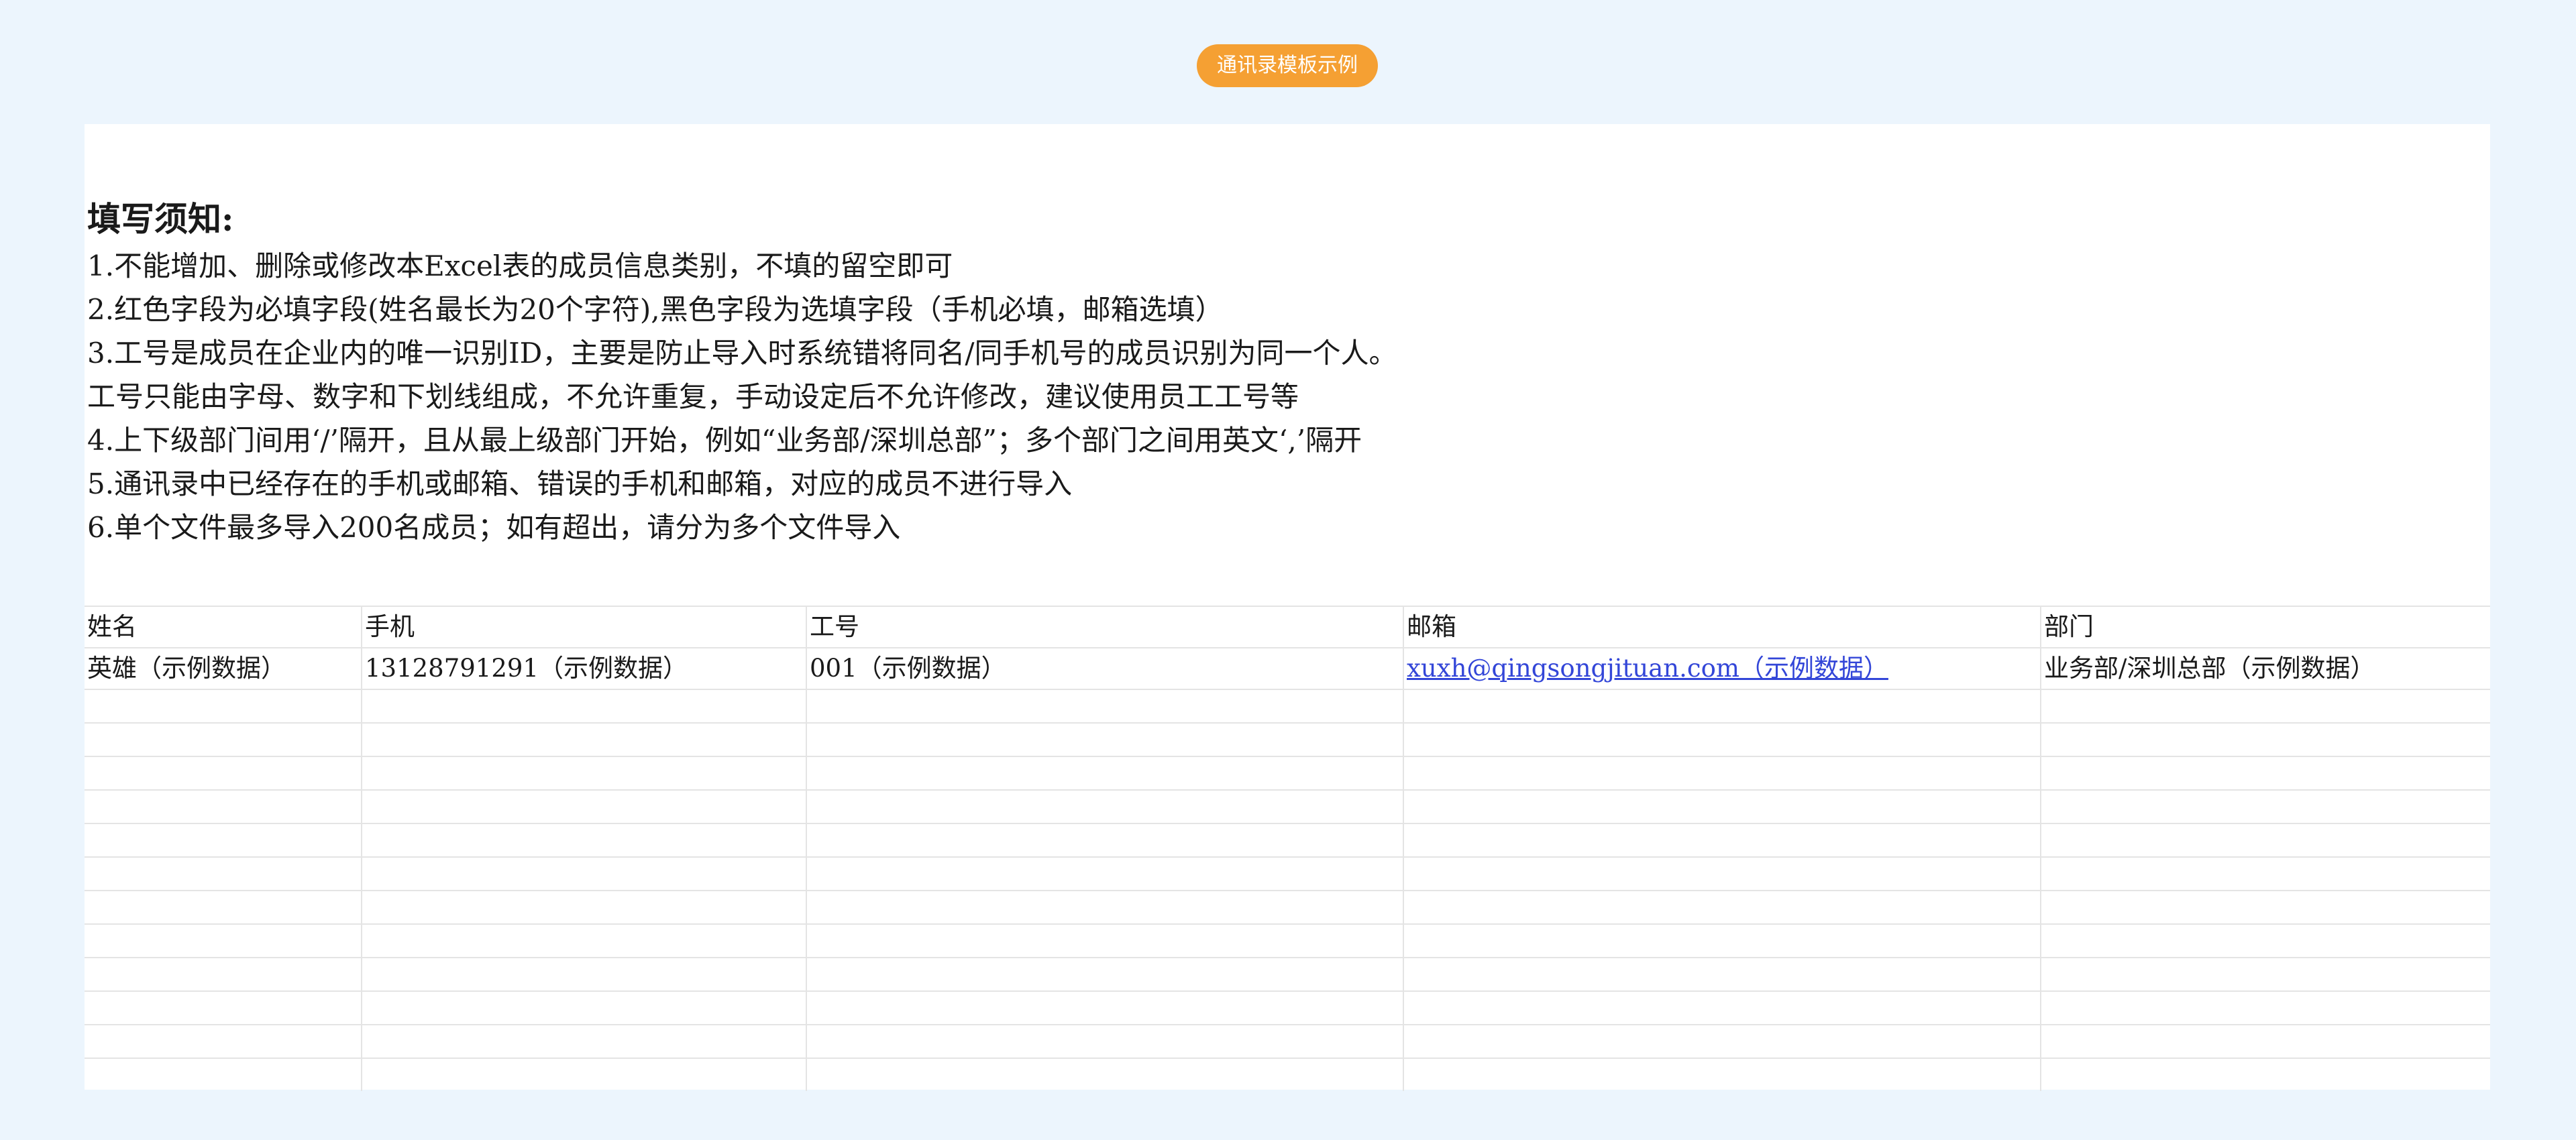 The width and height of the screenshot is (2576, 1140). Describe the element at coordinates (494, 527) in the screenshot. I see `notice-line-6: 6.单个文件最多导入200名成员；如有超出，请分为多个文件导入` at that location.